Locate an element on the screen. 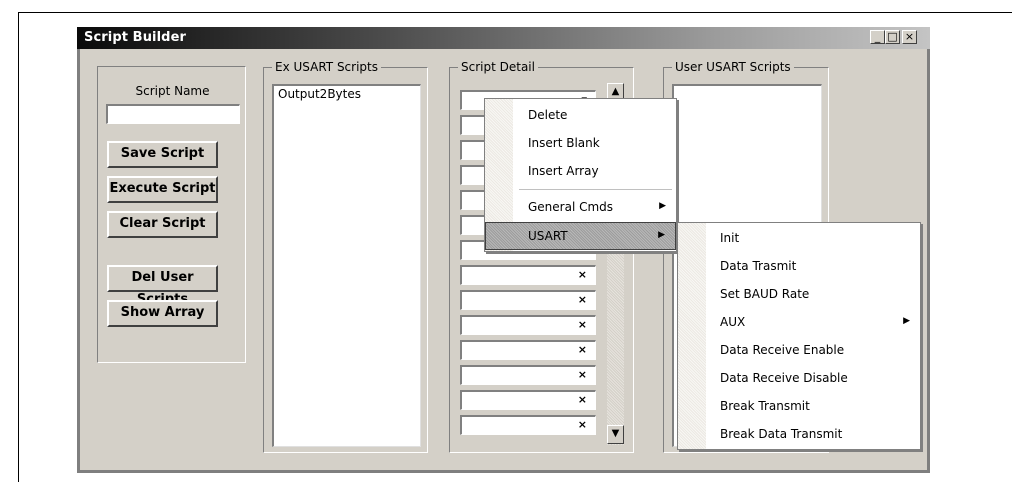  menu-item-label: Delete is located at coordinates (548, 115).